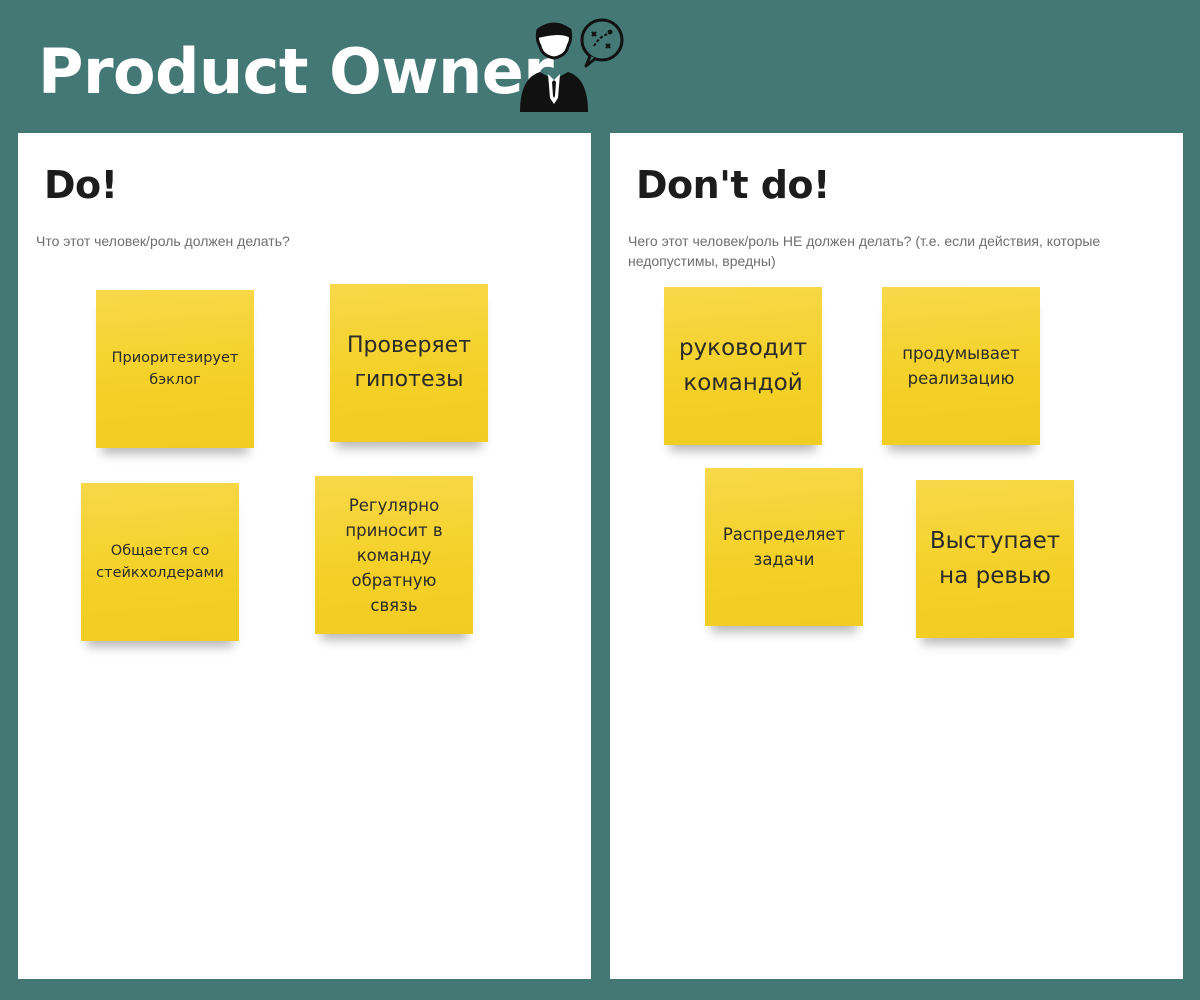 This screenshot has width=1200, height=1000. I want to click on sticky-note: Общается со стейкхолдерами, so click(160, 562).